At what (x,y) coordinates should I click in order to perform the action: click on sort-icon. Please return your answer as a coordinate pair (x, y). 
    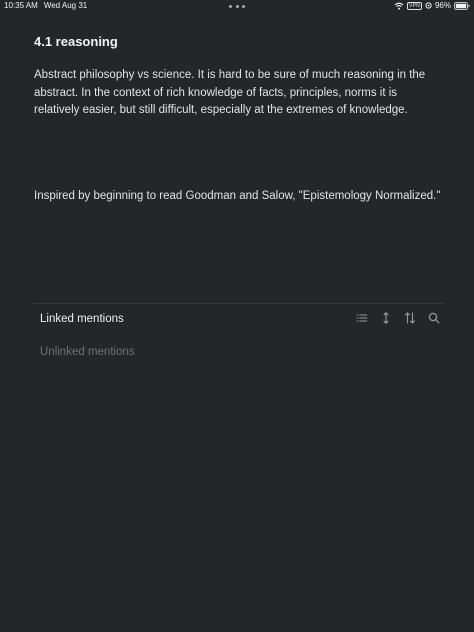
    Looking at the image, I should click on (410, 318).